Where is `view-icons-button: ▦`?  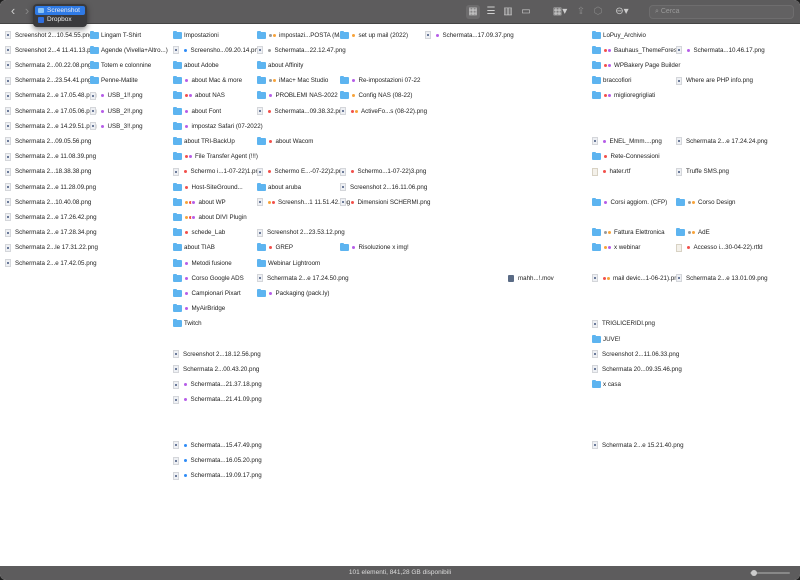 view-icons-button: ▦ is located at coordinates (473, 12).